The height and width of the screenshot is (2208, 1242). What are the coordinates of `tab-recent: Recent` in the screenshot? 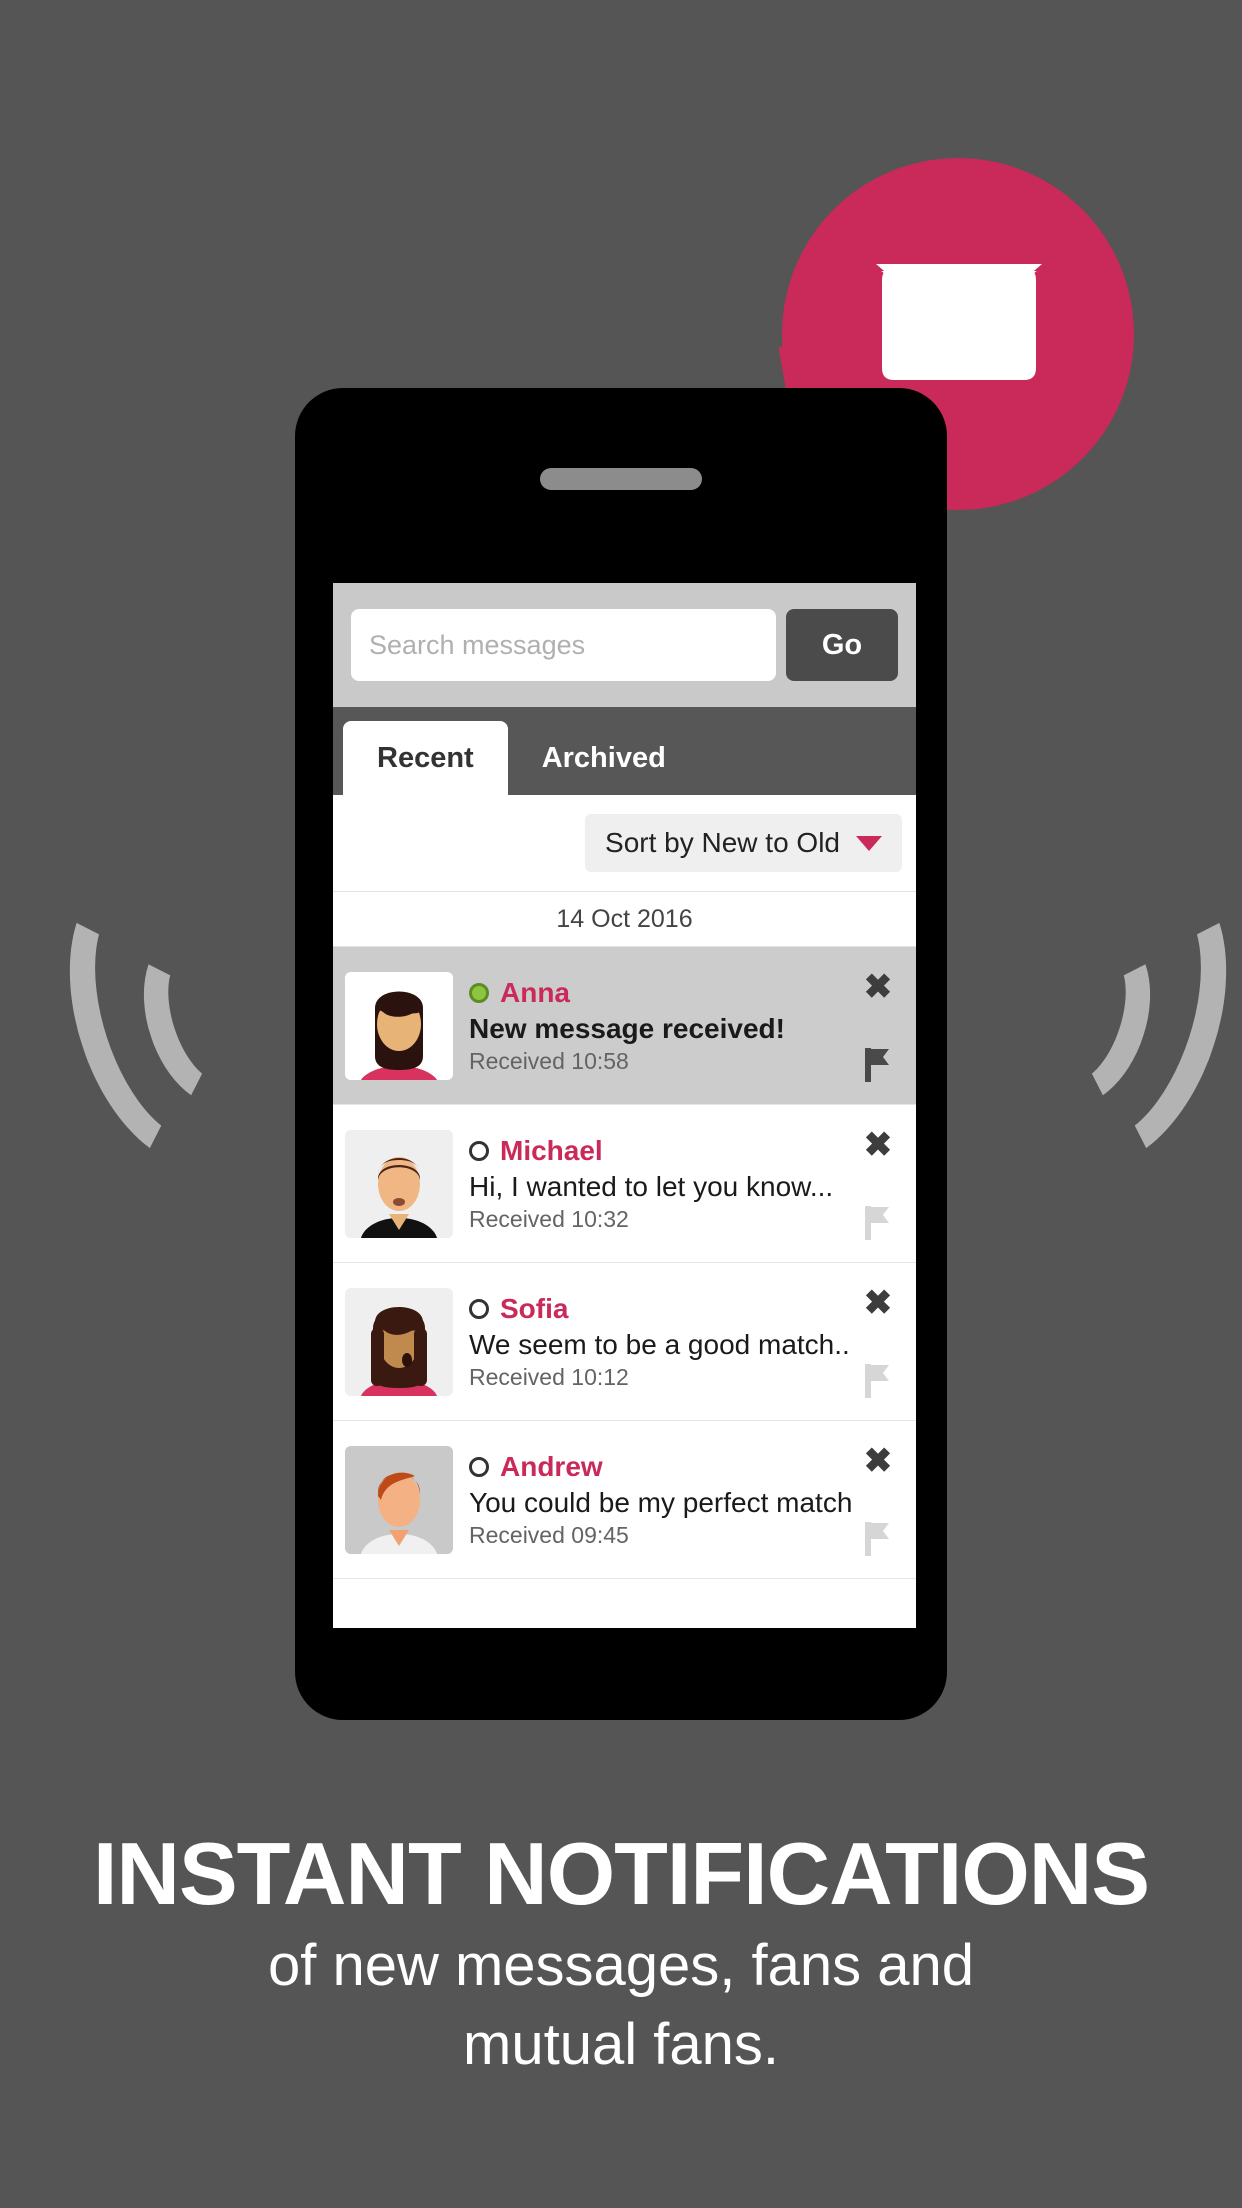 It's located at (425, 758).